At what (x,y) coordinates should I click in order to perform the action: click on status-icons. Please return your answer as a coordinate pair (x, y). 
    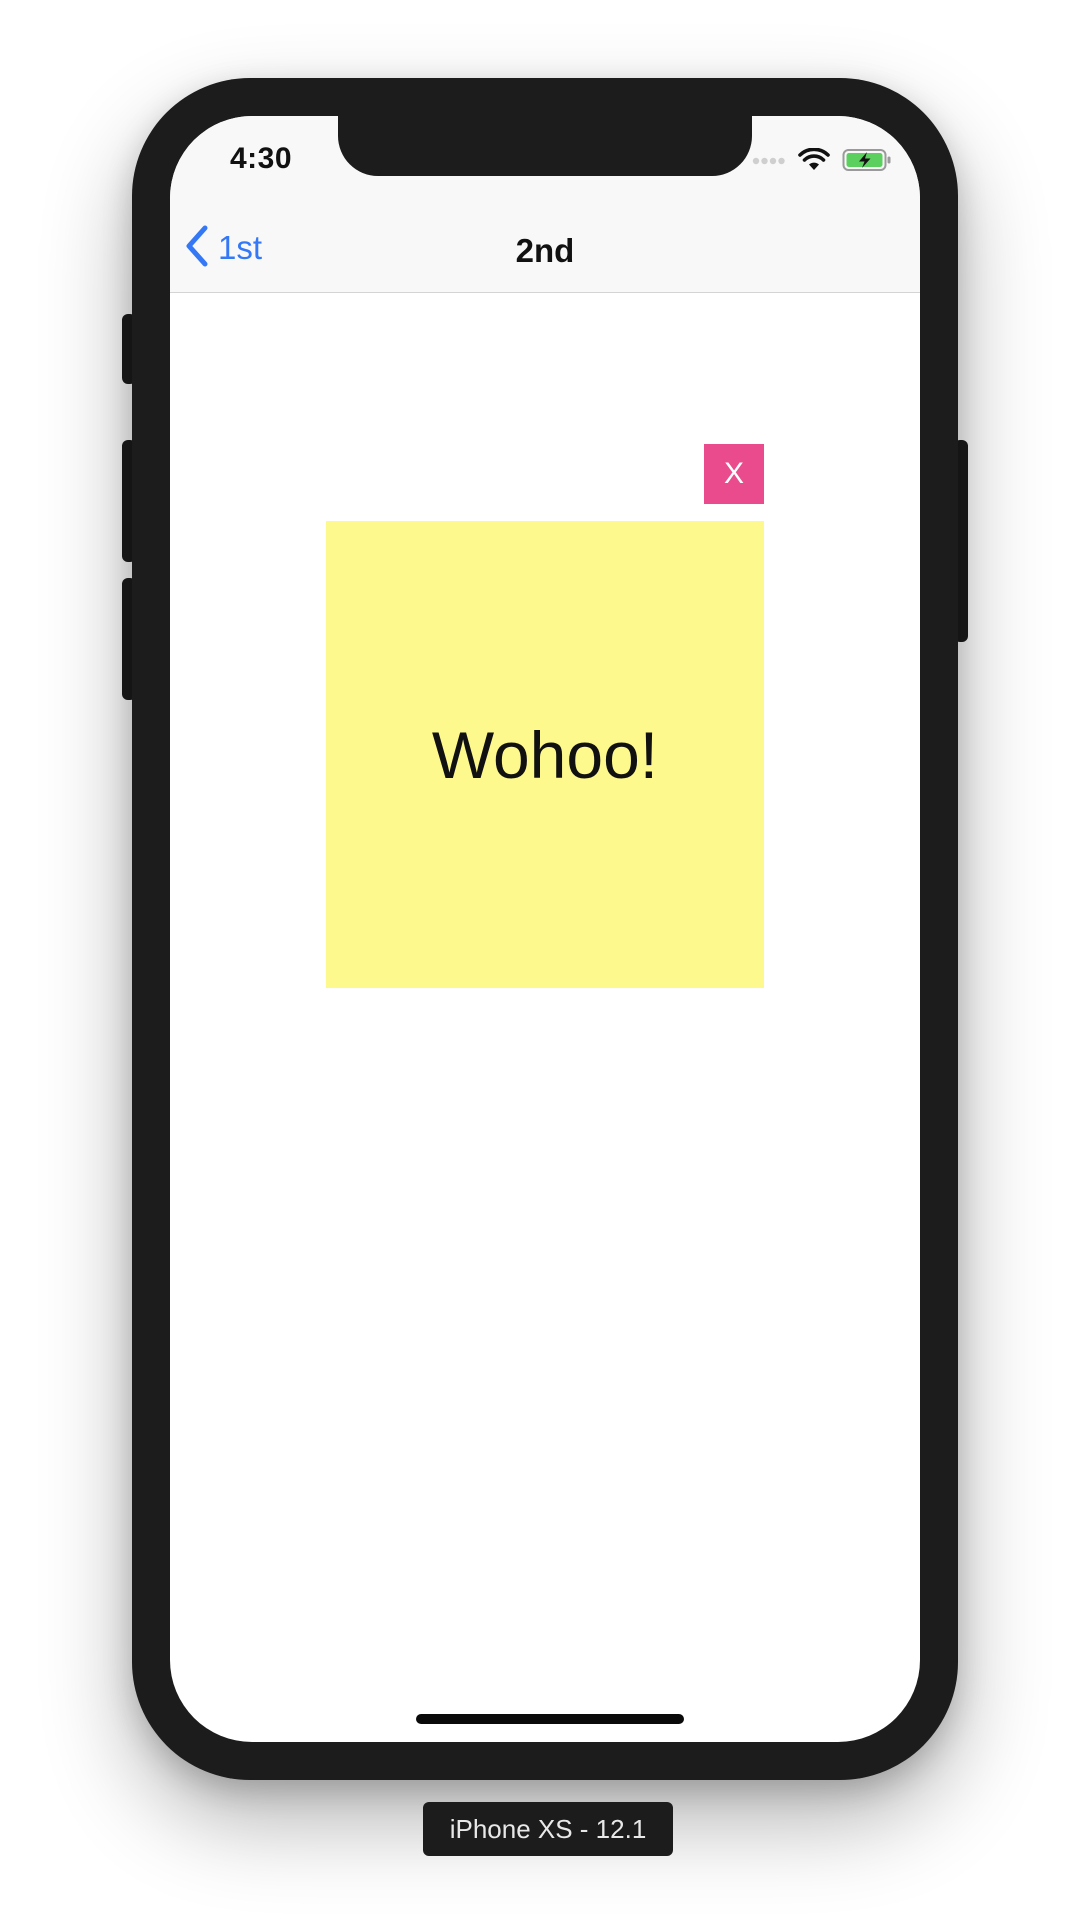
    Looking at the image, I should click on (822, 162).